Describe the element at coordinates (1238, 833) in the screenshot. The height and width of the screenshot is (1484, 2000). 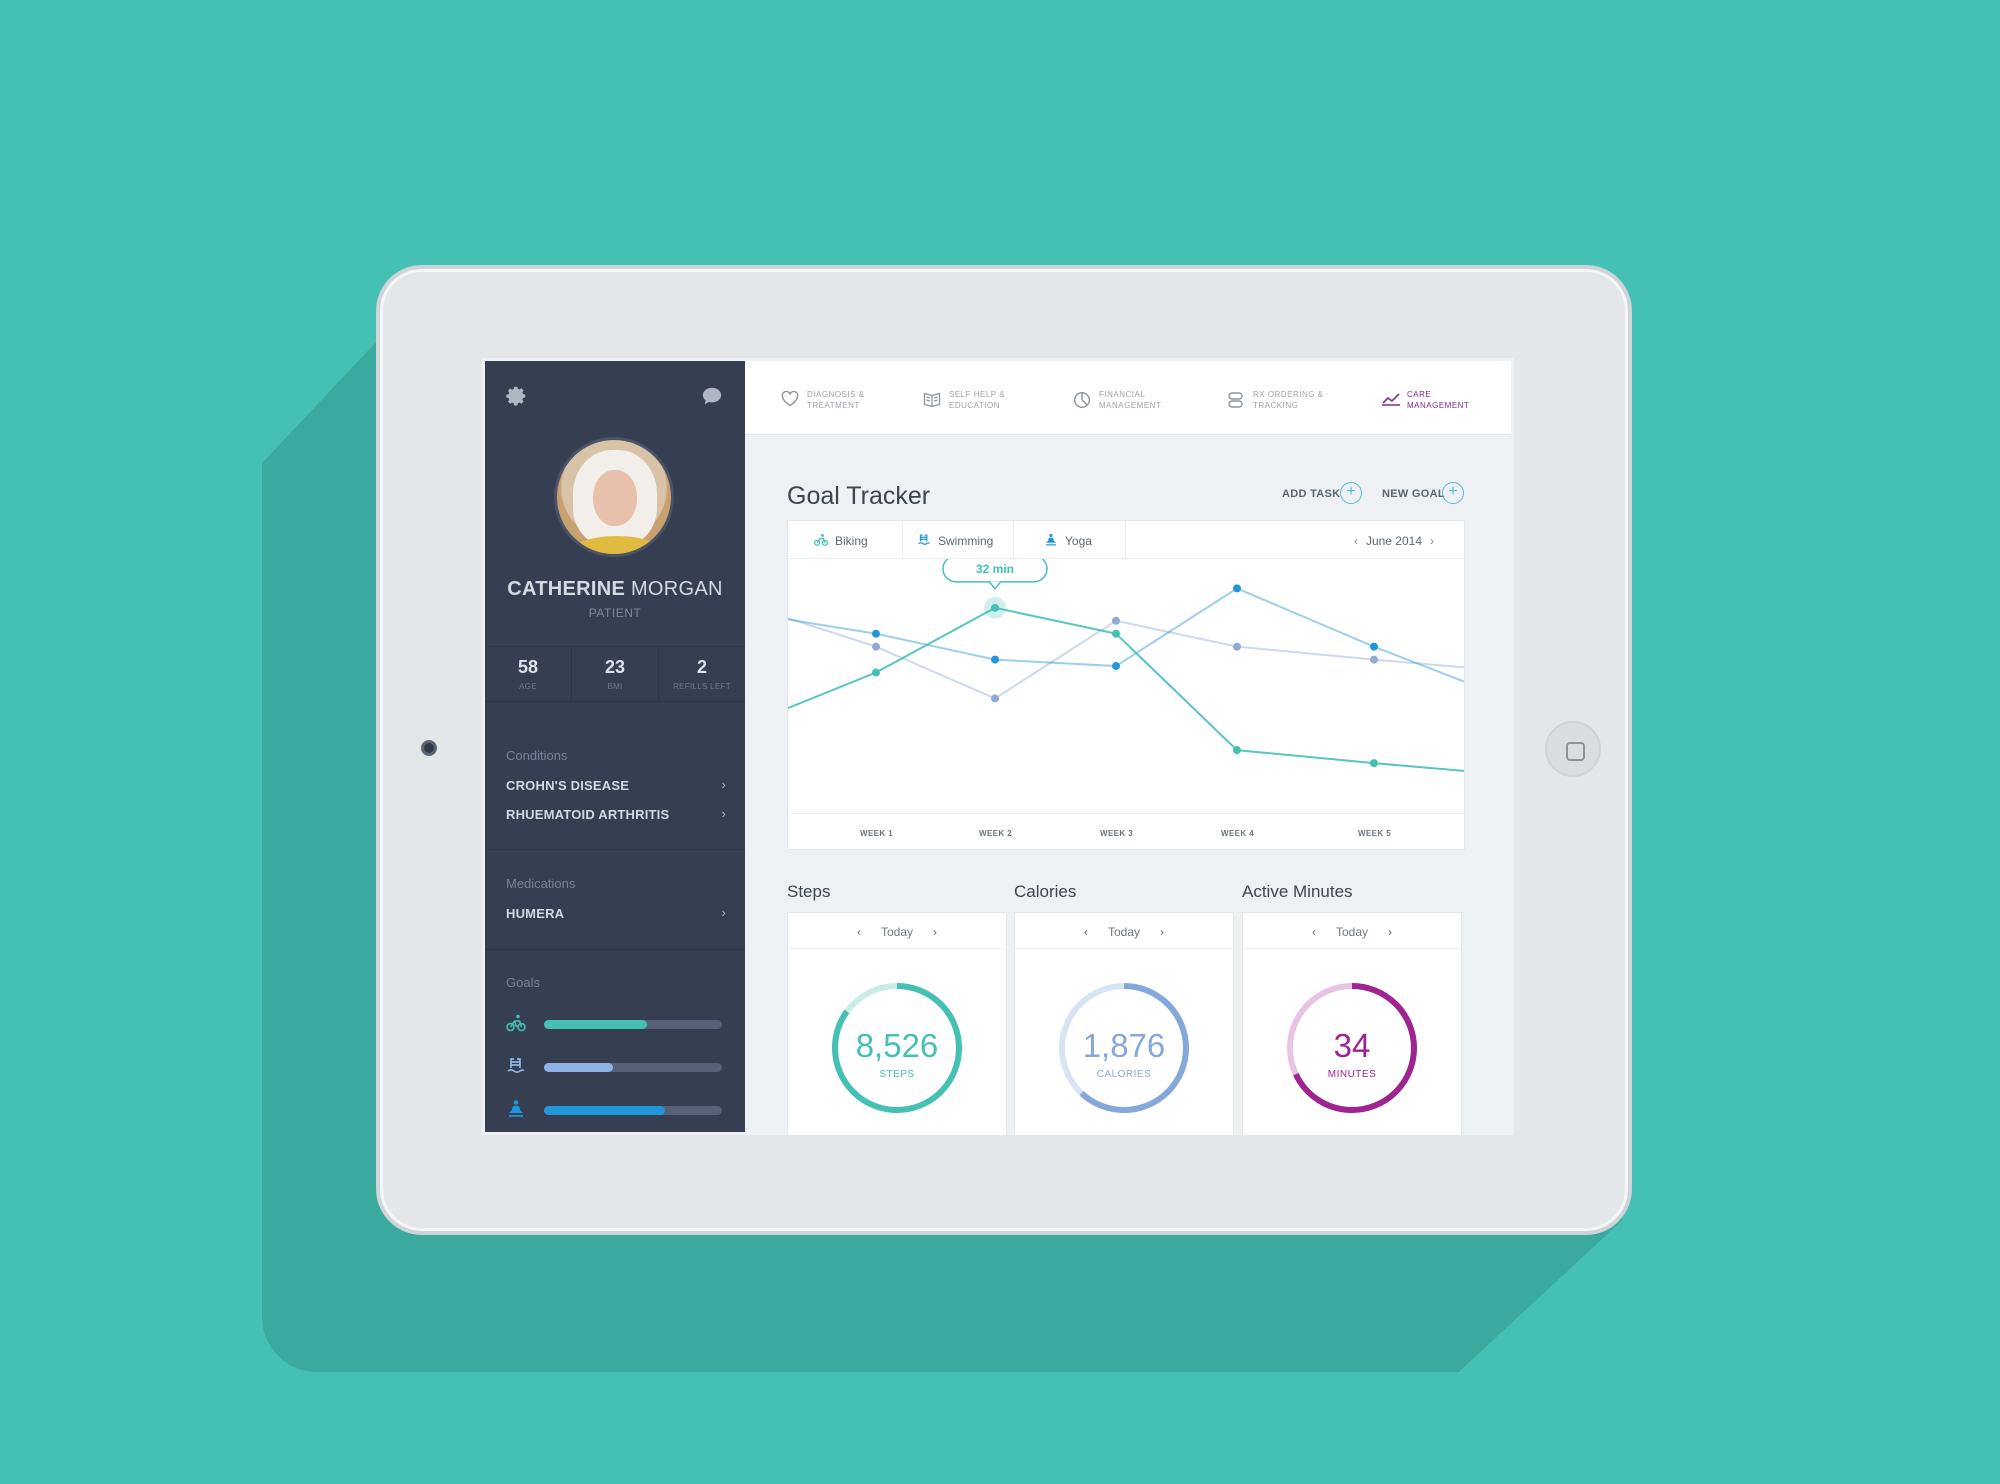
I see `x-tick-label: WEEK 4` at that location.